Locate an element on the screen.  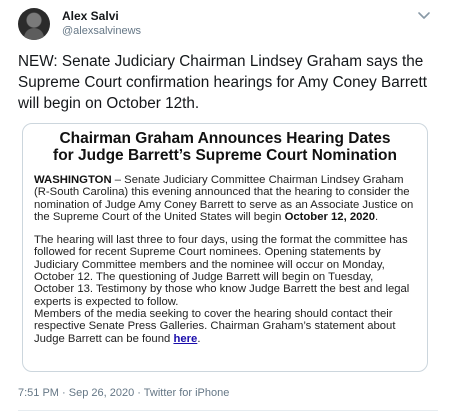
paragraph-1-end: . is located at coordinates (377, 216).